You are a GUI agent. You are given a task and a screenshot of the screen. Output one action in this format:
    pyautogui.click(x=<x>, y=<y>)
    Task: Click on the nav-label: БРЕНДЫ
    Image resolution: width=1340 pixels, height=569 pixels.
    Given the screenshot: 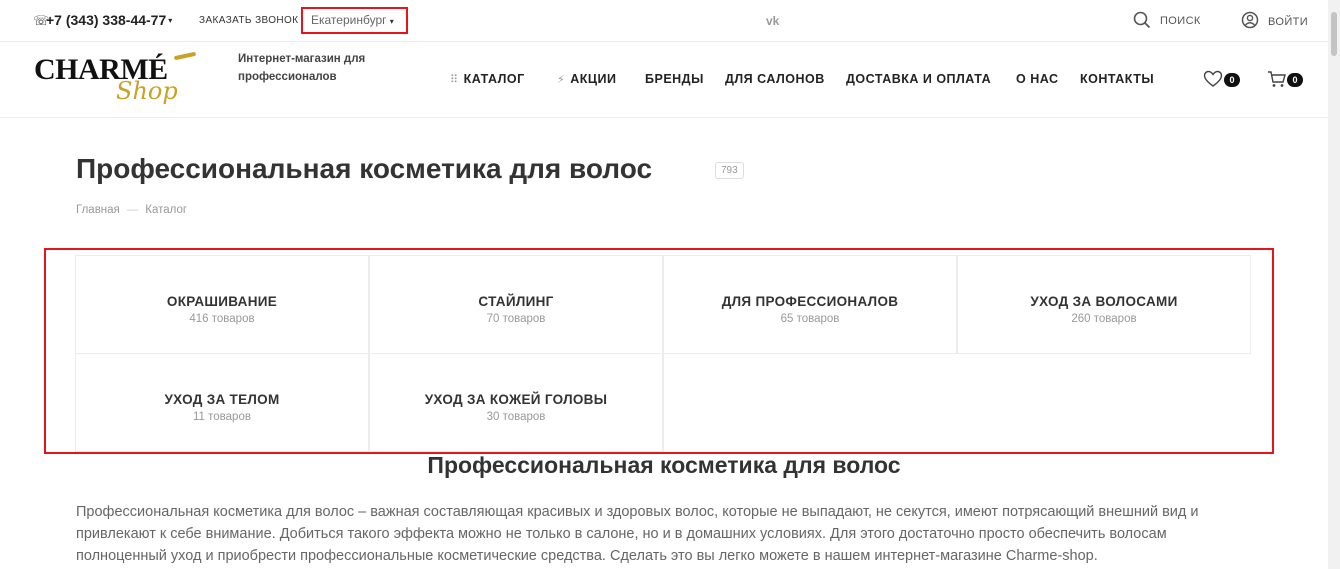 What is the action you would take?
    pyautogui.click(x=674, y=79)
    